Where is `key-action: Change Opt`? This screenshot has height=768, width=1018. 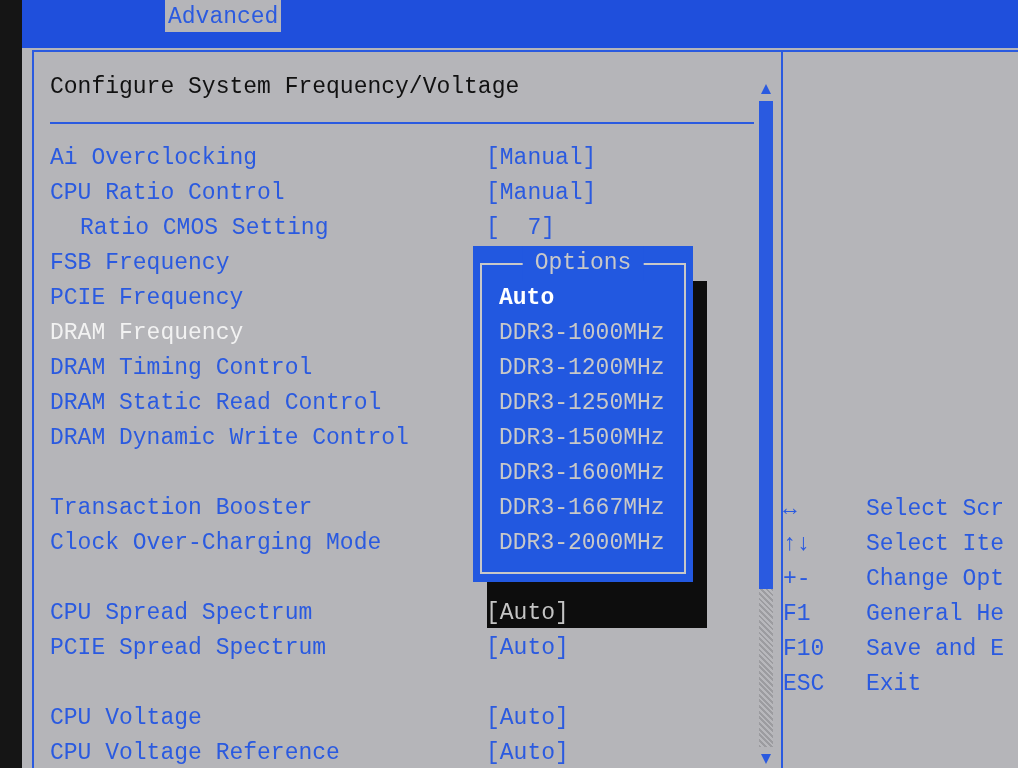
key-action: Change Opt is located at coordinates (936, 579).